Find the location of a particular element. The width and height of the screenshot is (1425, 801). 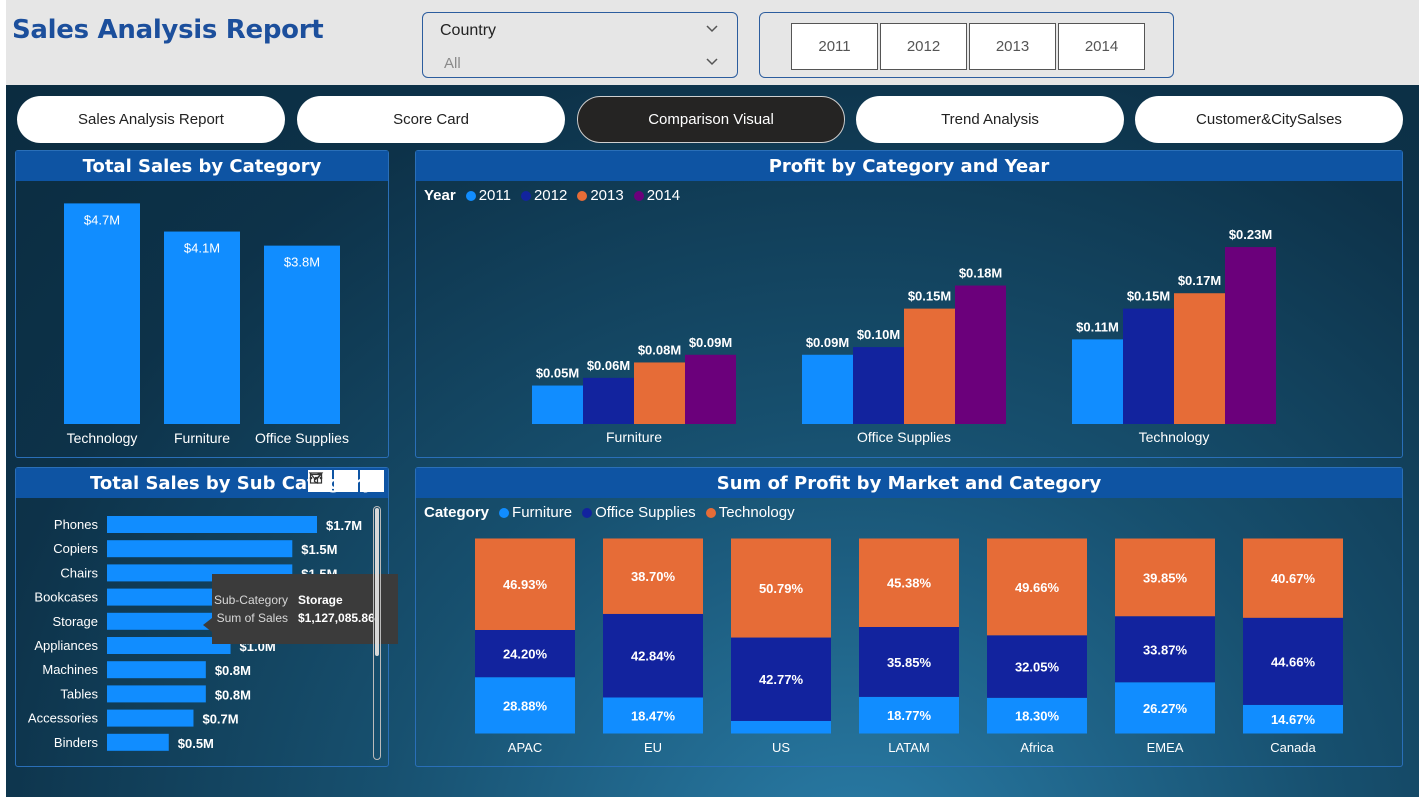

data-label: $0.08M is located at coordinates (659, 349).